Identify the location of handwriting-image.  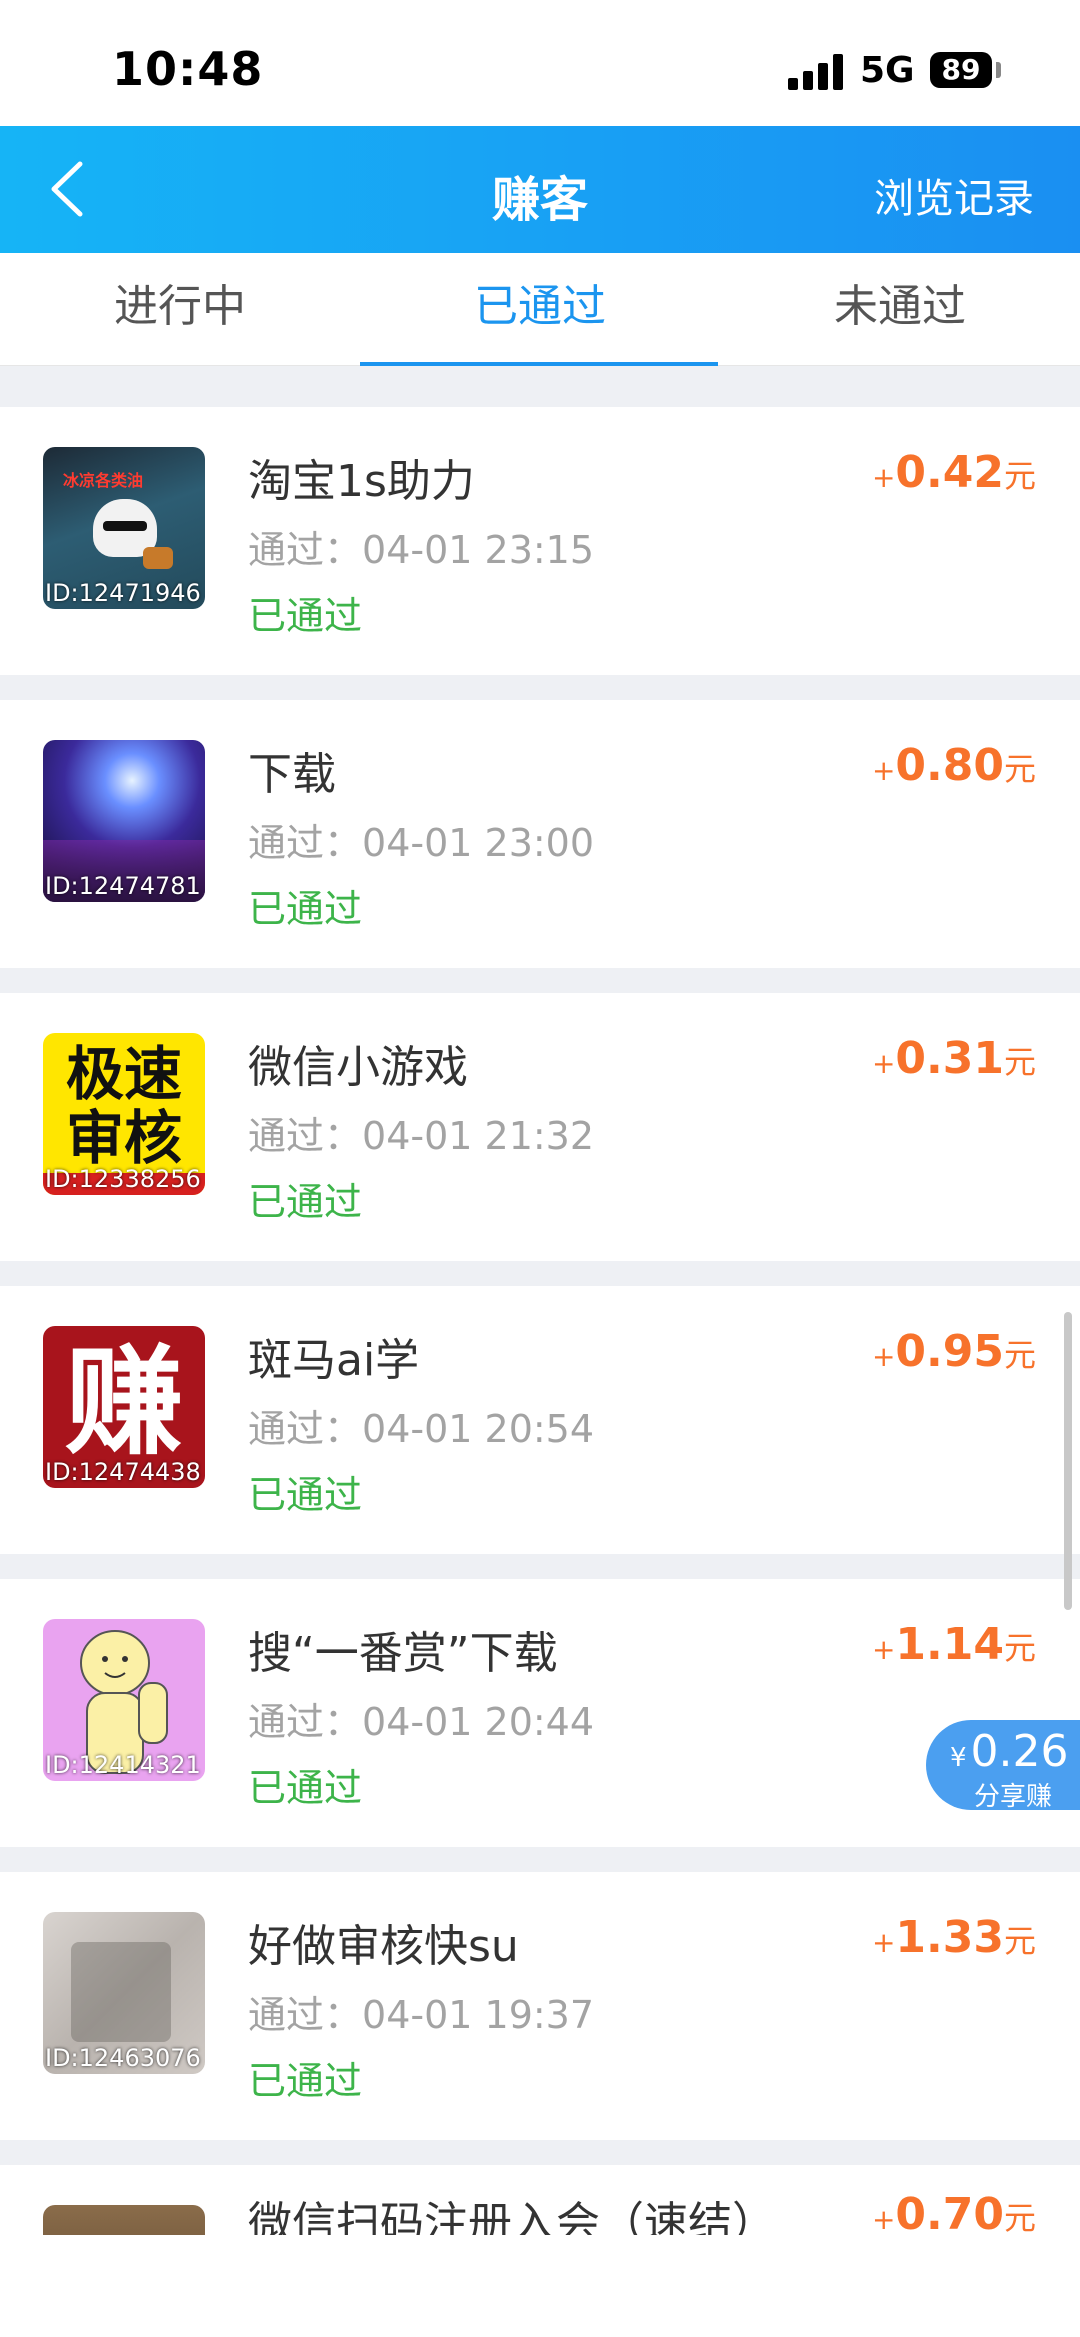
(121, 1992).